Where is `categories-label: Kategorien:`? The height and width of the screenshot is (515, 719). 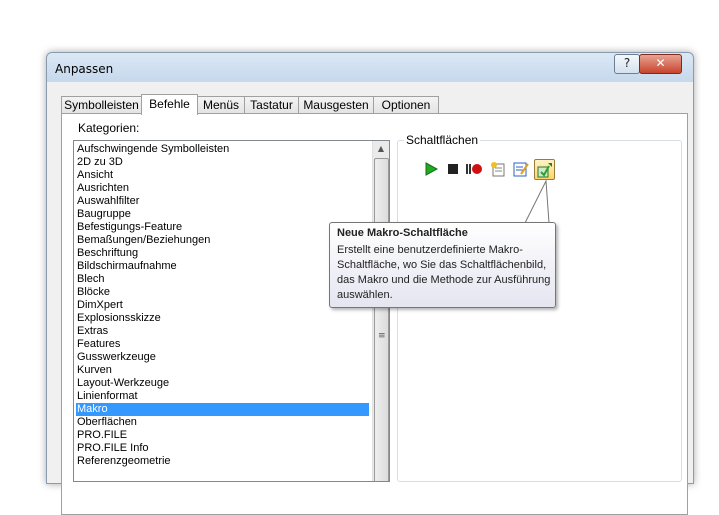
categories-label: Kategorien: is located at coordinates (109, 128).